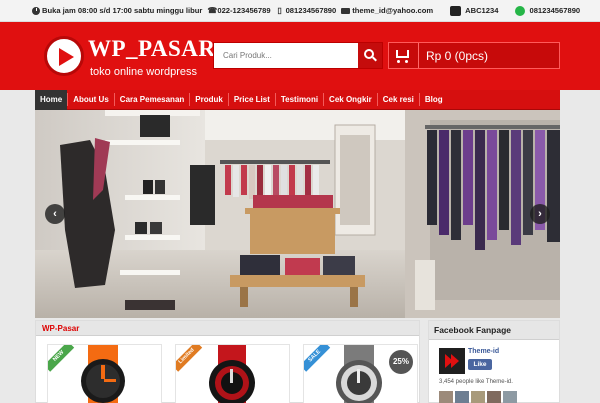 This screenshot has height=403, width=600. What do you see at coordinates (346, 10) in the screenshot?
I see `mail-icon` at bounding box center [346, 10].